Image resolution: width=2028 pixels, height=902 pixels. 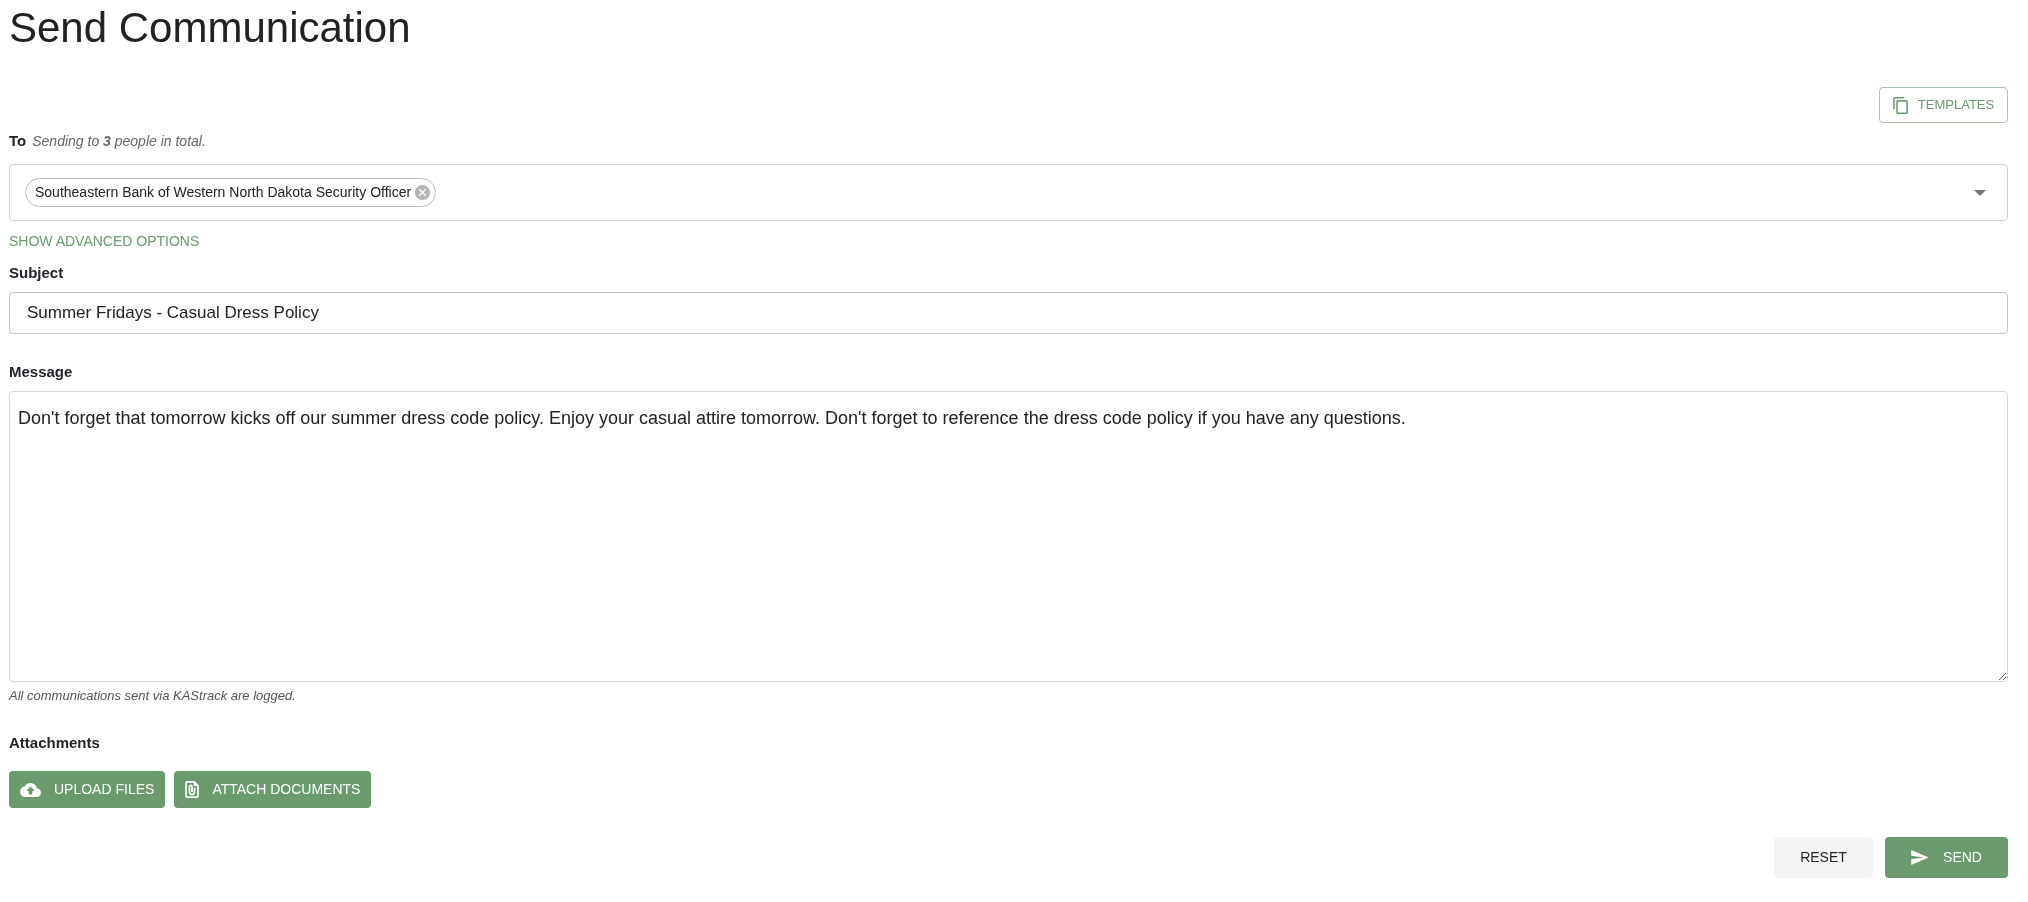 What do you see at coordinates (210, 28) in the screenshot?
I see `page-title: Send Communication` at bounding box center [210, 28].